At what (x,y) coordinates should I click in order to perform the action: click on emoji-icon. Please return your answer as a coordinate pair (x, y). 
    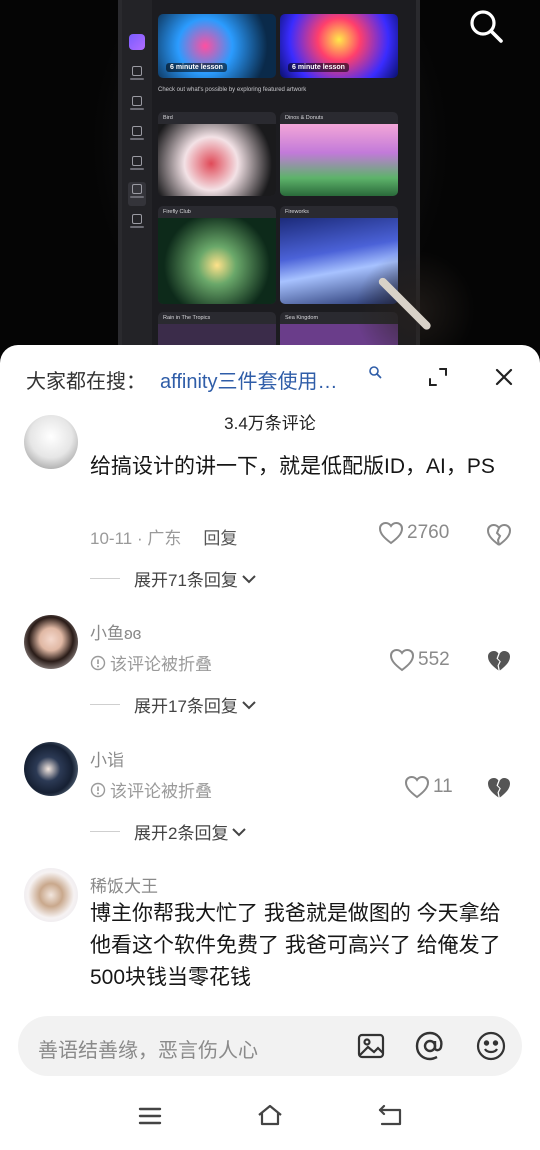
    Looking at the image, I should click on (491, 1046).